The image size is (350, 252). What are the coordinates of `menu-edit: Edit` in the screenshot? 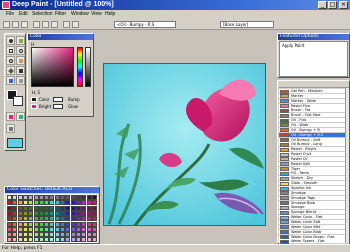 It's located at (23, 14).